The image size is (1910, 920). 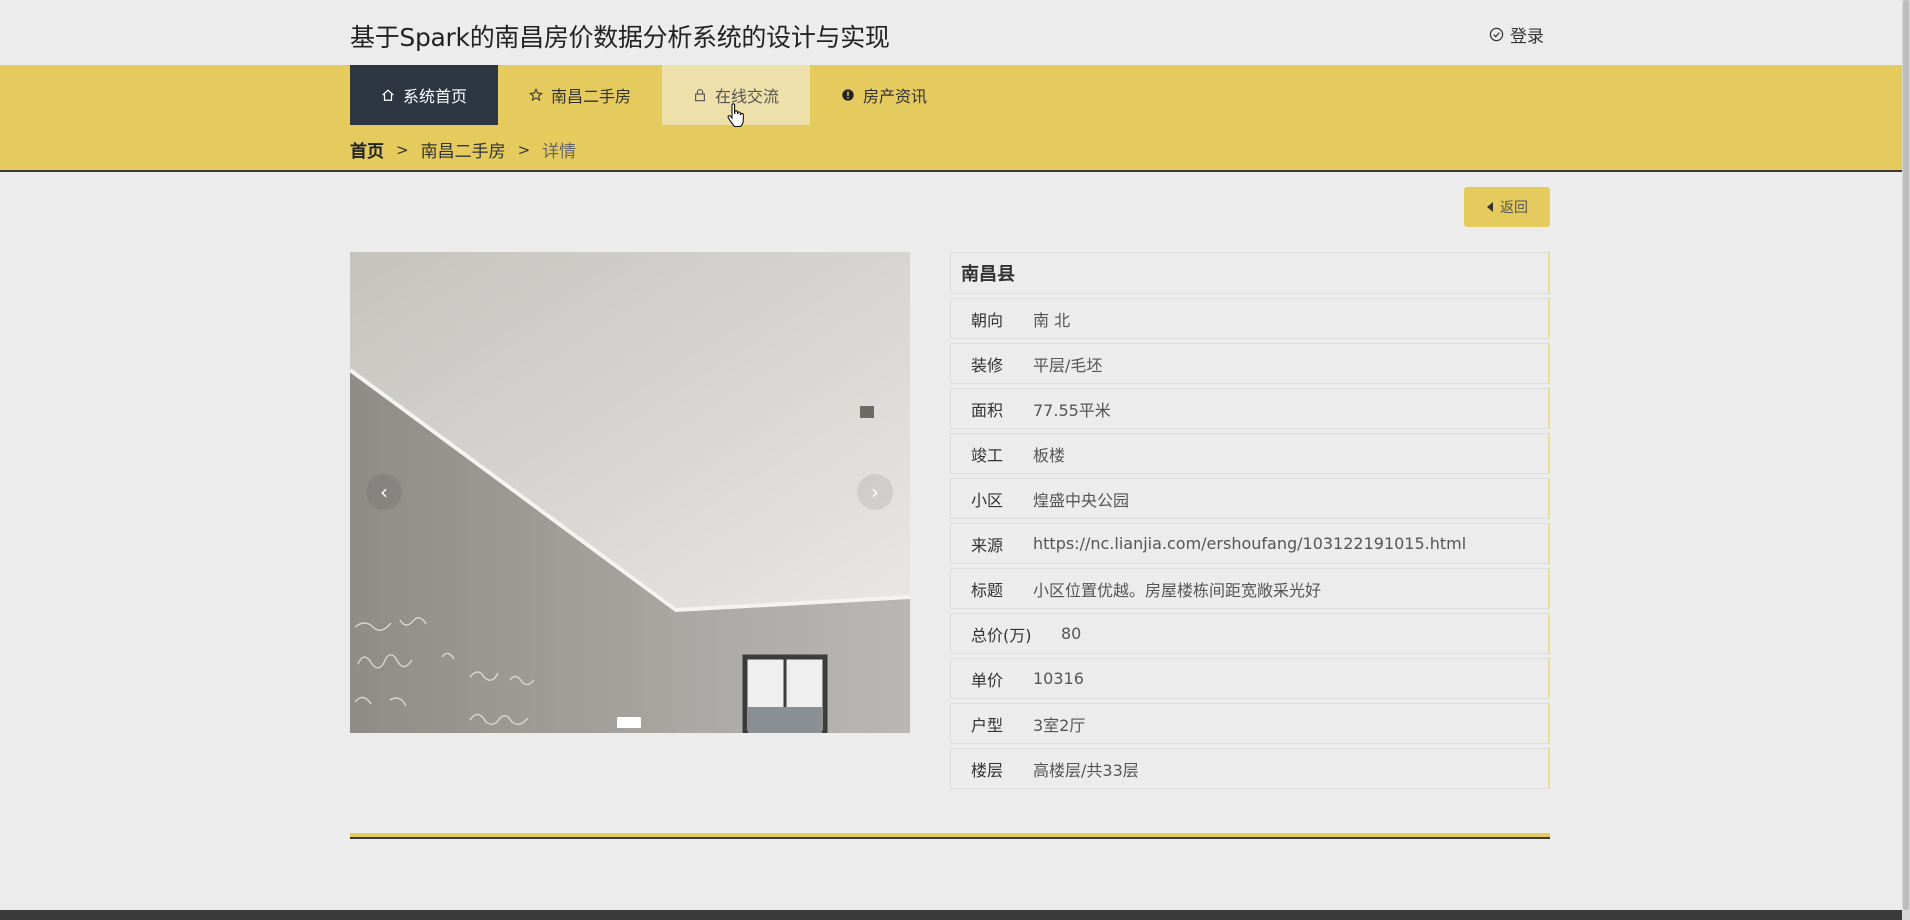 What do you see at coordinates (1068, 365) in the screenshot?
I see `detail-value: 平层/毛坯` at bounding box center [1068, 365].